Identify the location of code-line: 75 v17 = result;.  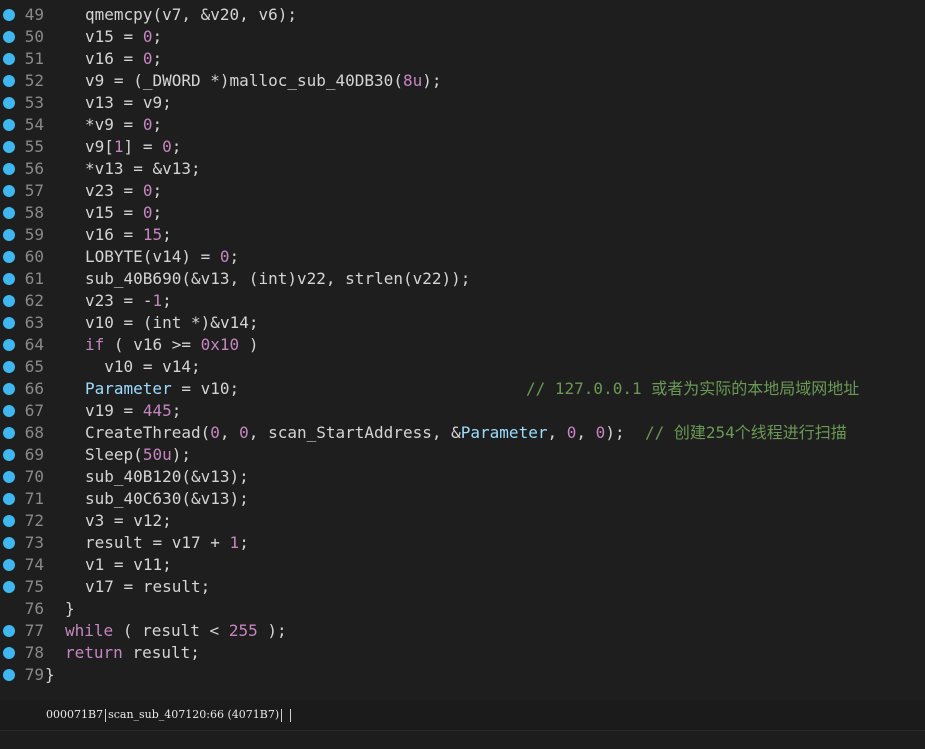
(462, 587).